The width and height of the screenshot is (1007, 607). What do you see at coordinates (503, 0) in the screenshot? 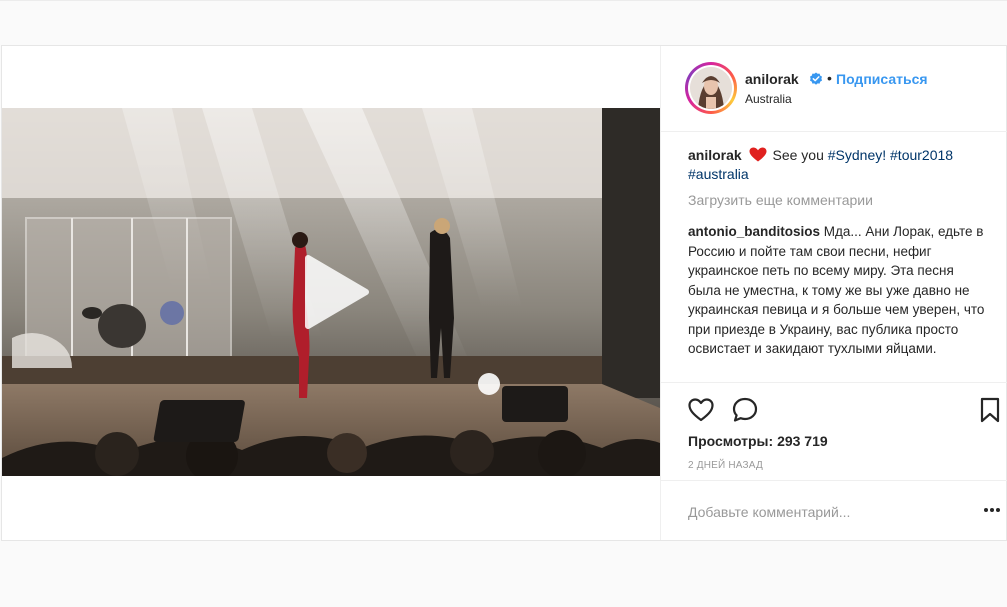
I see `top-divider` at bounding box center [503, 0].